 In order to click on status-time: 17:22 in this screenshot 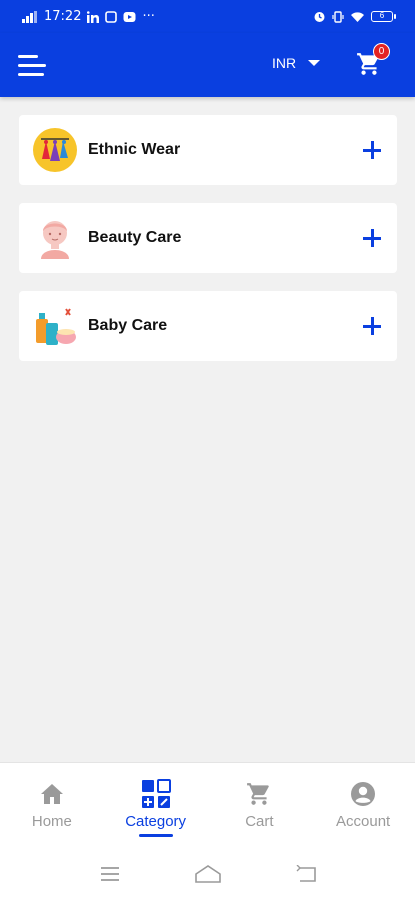, I will do `click(63, 16)`.